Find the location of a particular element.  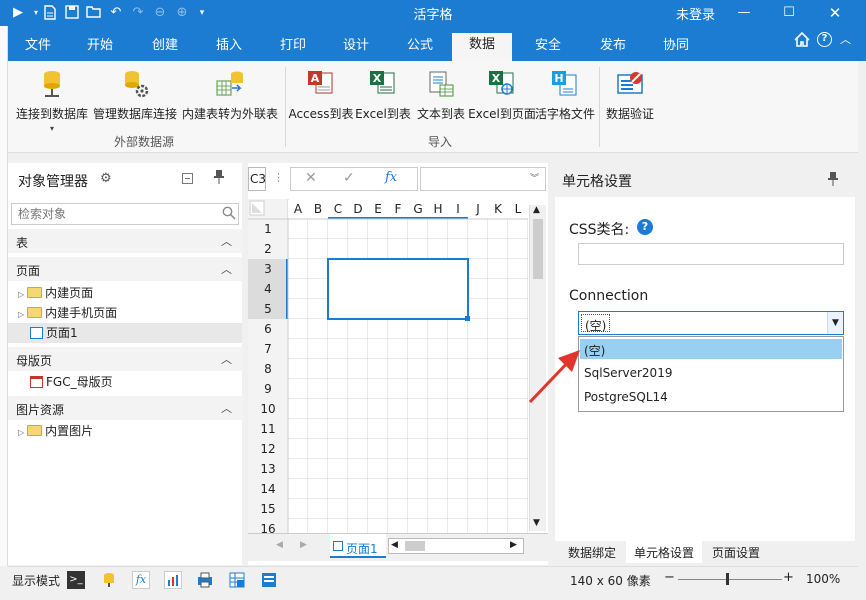

scroll-thumb is located at coordinates (538, 249).